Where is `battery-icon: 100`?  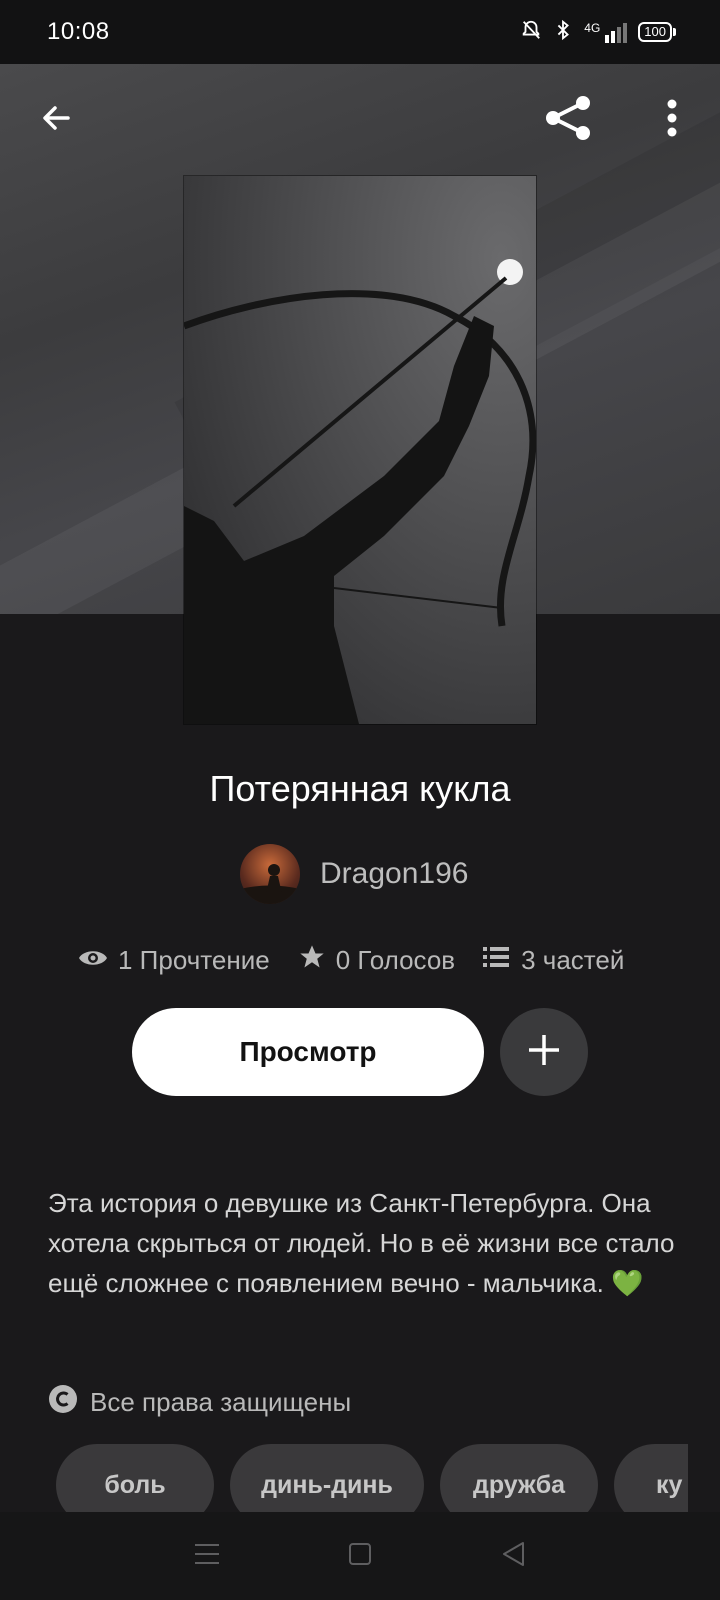
battery-icon: 100 is located at coordinates (657, 32).